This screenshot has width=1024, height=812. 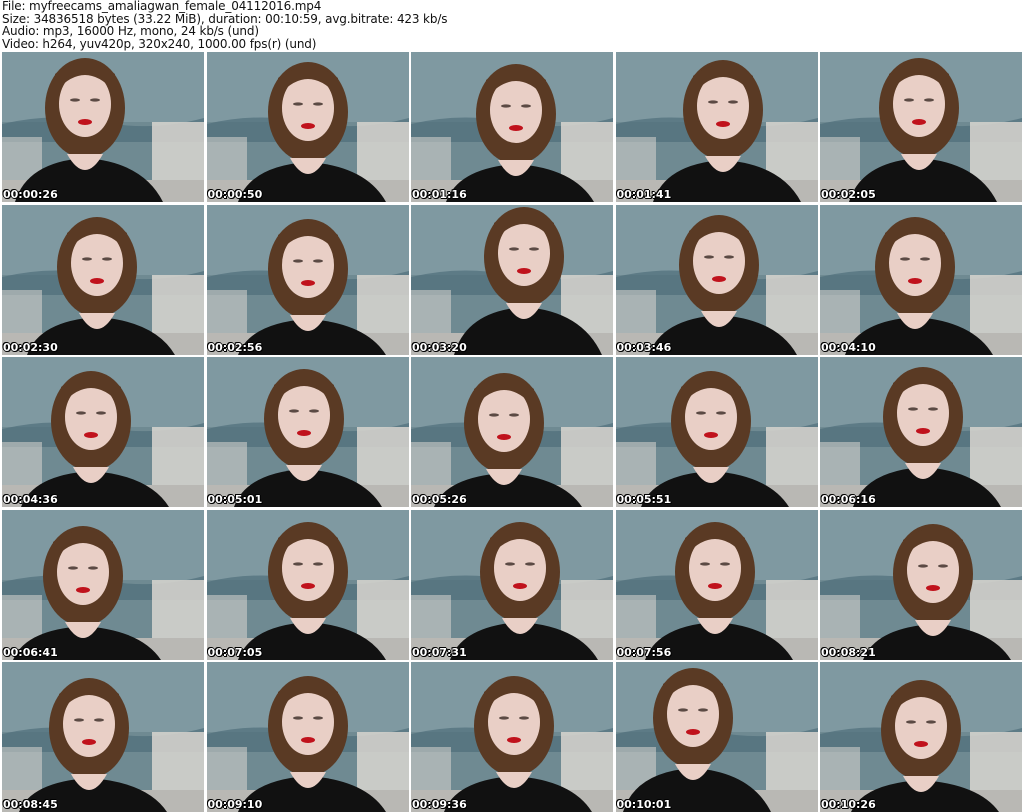 I want to click on frame-timestamp: 00:01:41, so click(x=644, y=194).